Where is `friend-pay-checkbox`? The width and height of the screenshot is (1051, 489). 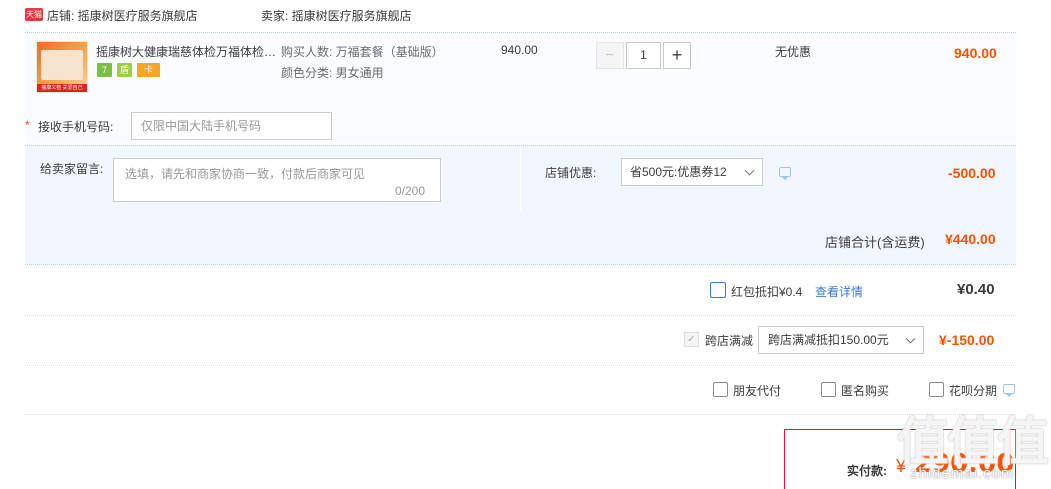 friend-pay-checkbox is located at coordinates (720, 389).